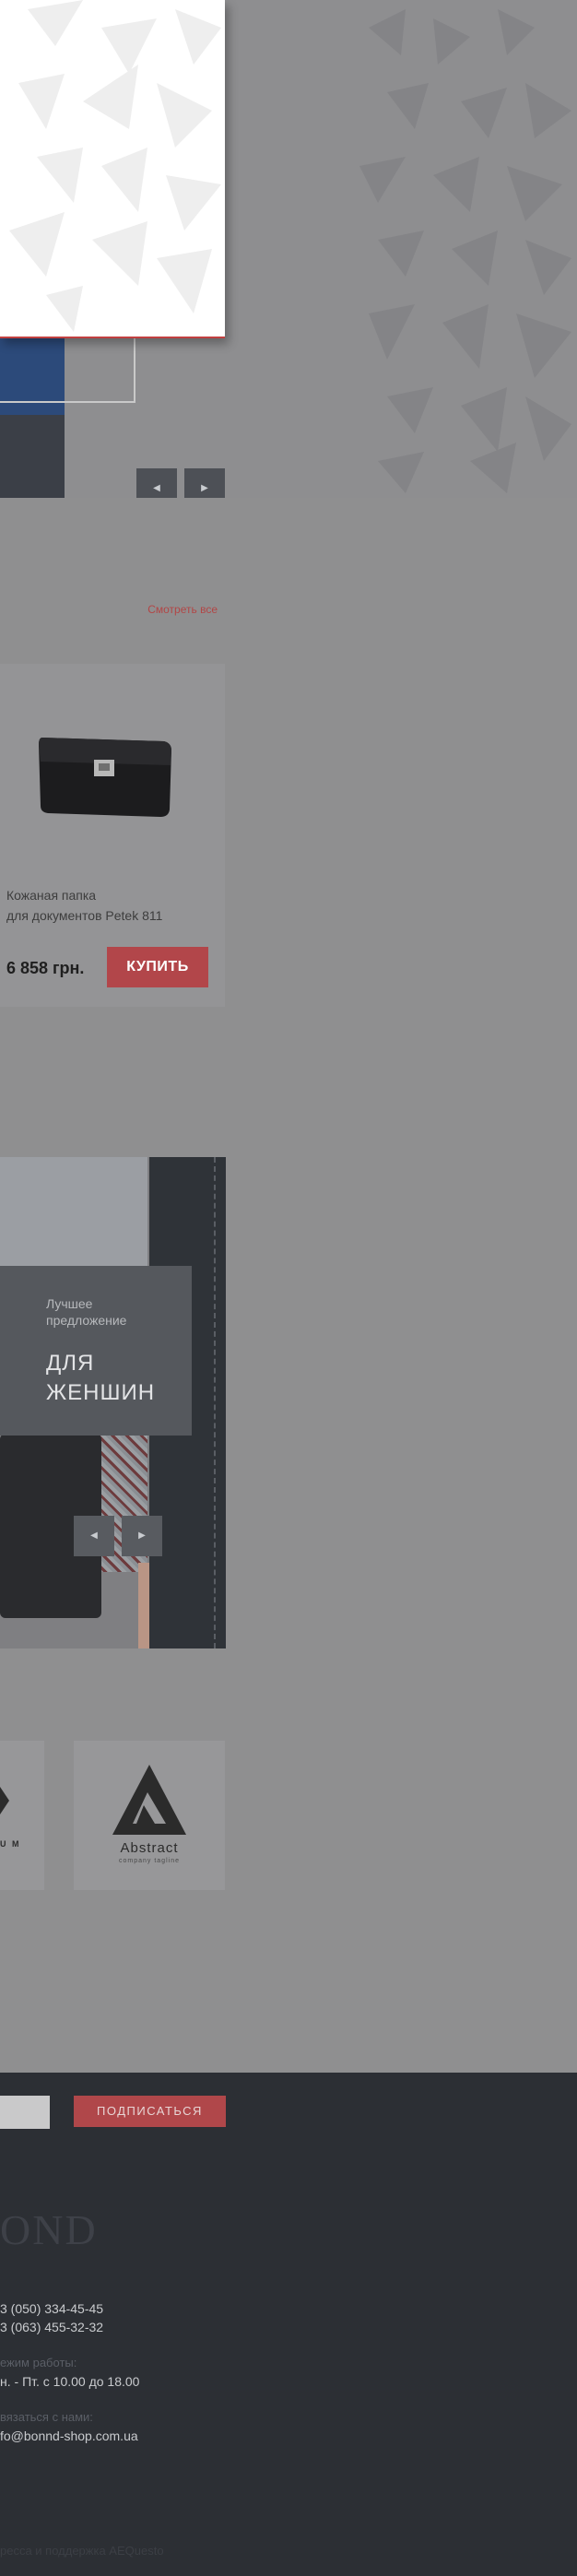 Image resolution: width=577 pixels, height=2576 pixels. Describe the element at coordinates (51, 895) in the screenshot. I see `product-name-line1: Кожаная папка` at that location.